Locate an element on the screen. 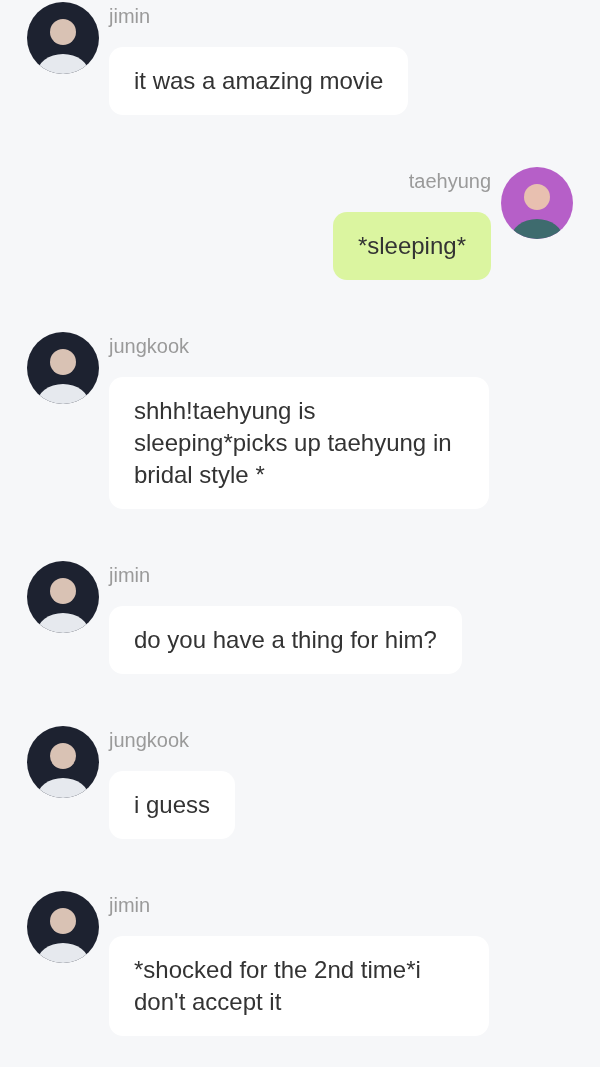  message-bubble: *shocked for the 2nd time*i don't accept it is located at coordinates (299, 986).